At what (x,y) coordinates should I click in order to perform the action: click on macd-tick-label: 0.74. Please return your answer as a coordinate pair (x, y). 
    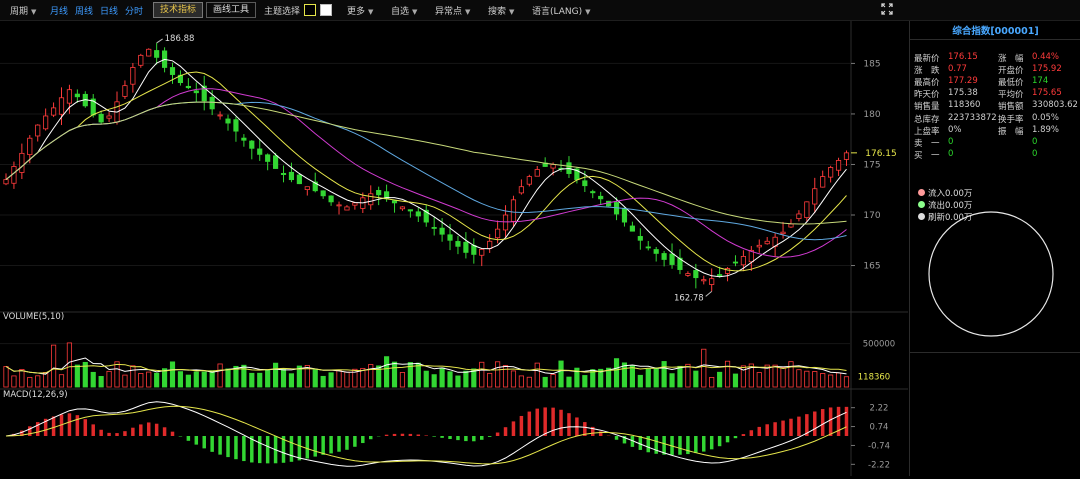
    Looking at the image, I should click on (879, 428).